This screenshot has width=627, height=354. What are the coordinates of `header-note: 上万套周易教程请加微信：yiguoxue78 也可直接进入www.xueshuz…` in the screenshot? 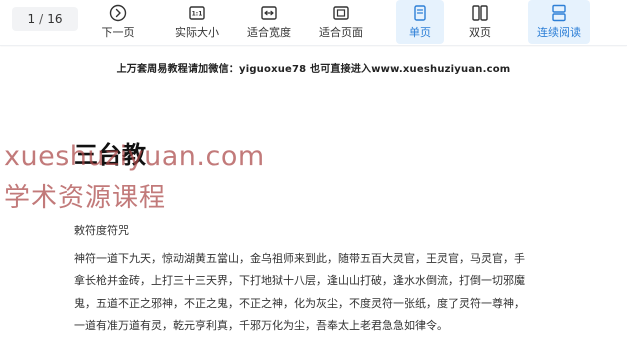 It's located at (313, 69).